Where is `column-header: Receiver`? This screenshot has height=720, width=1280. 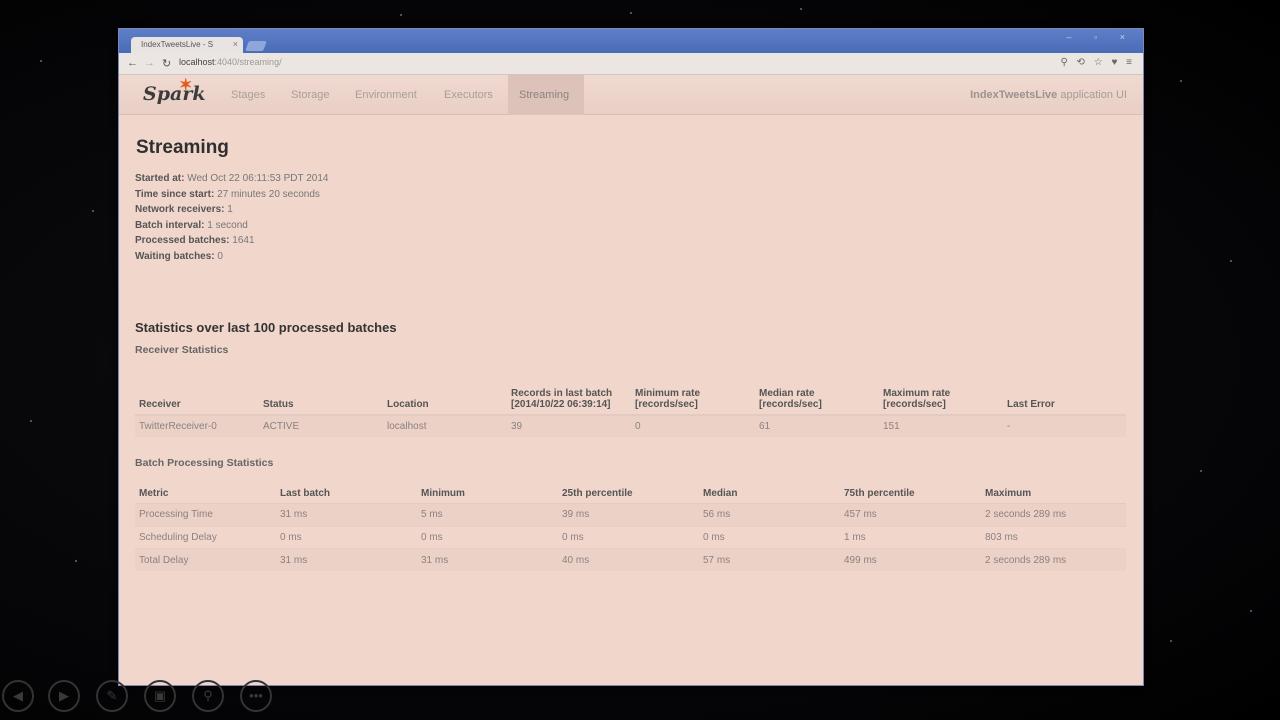
column-header: Receiver is located at coordinates (197, 393).